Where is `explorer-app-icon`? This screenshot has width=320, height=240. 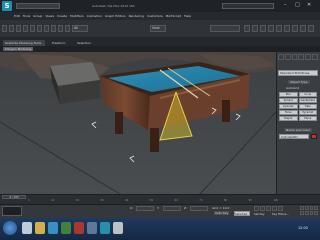
explorer-app-icon is located at coordinates (27, 228).